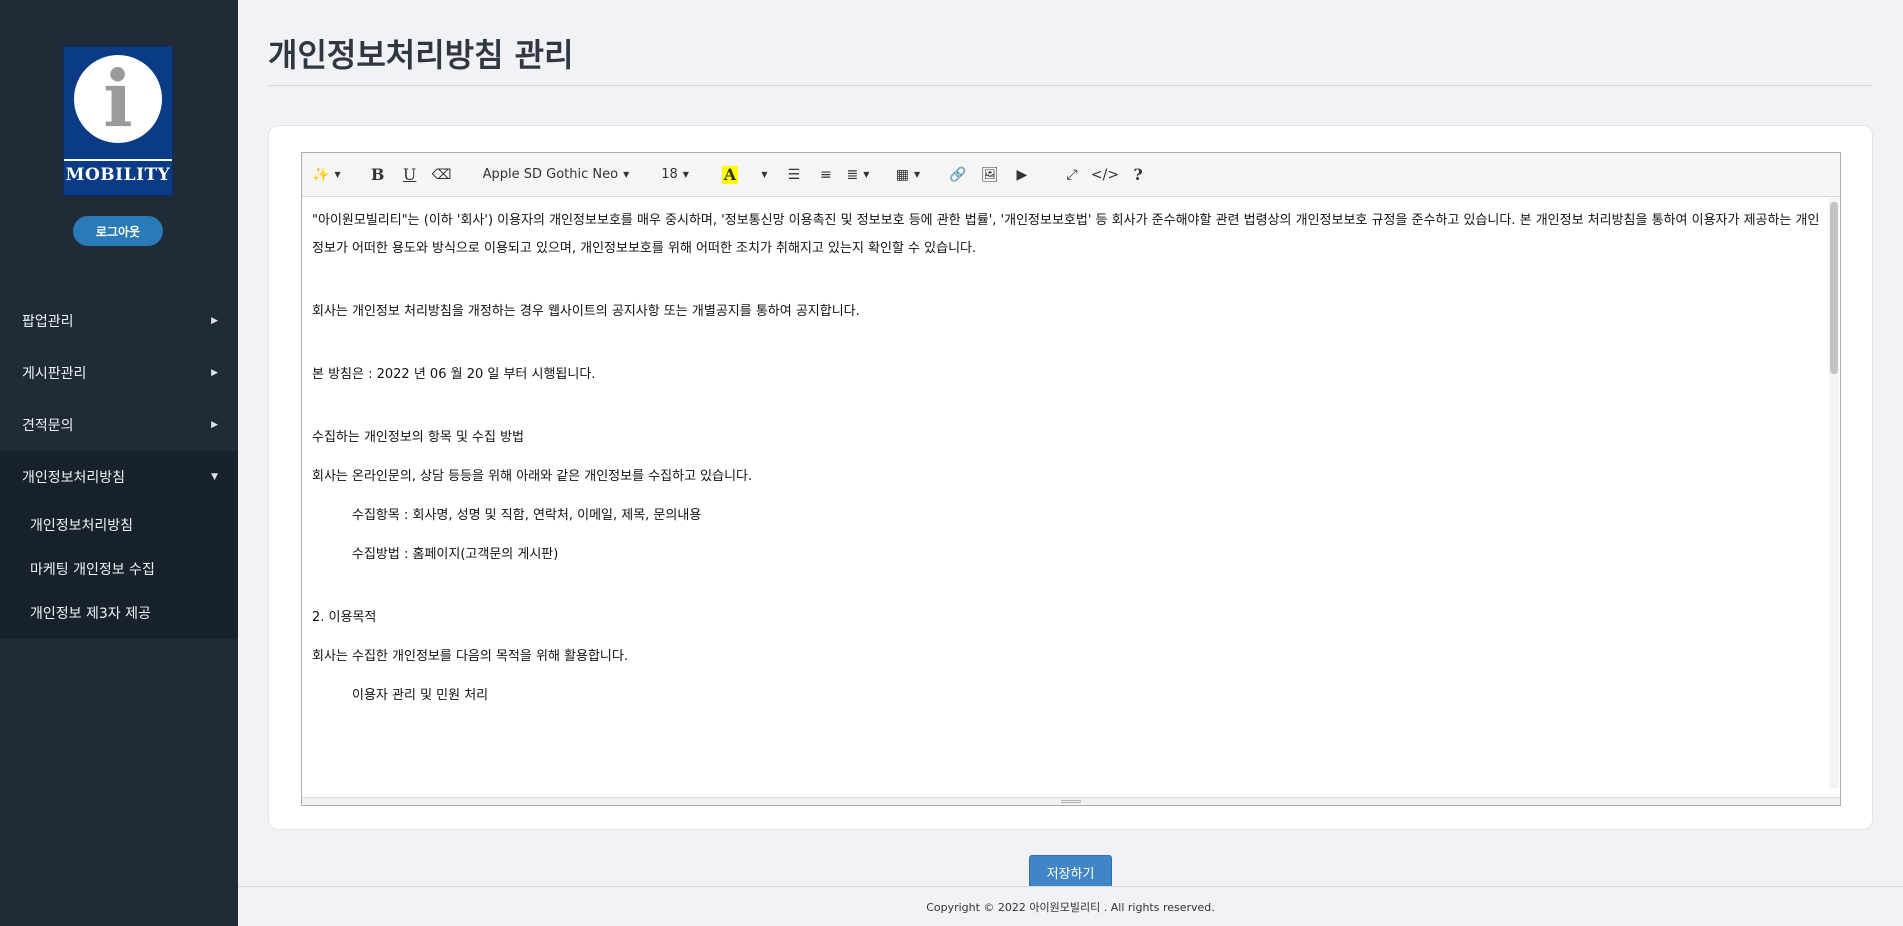  Describe the element at coordinates (118, 231) in the screenshot. I see `logout-button: 로그아웃` at that location.